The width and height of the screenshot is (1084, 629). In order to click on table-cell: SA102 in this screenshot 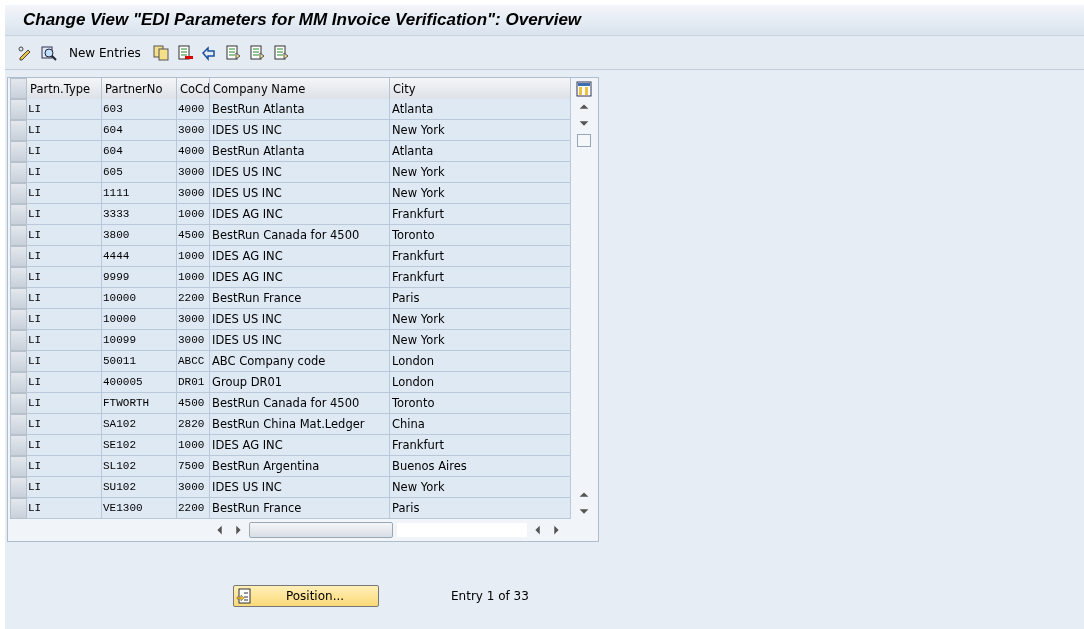, I will do `click(139, 424)`.